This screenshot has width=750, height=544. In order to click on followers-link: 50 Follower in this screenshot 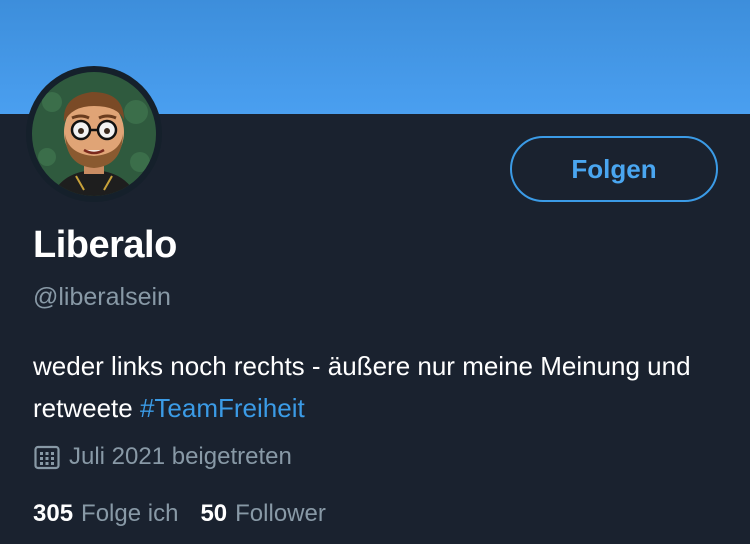, I will do `click(262, 514)`.